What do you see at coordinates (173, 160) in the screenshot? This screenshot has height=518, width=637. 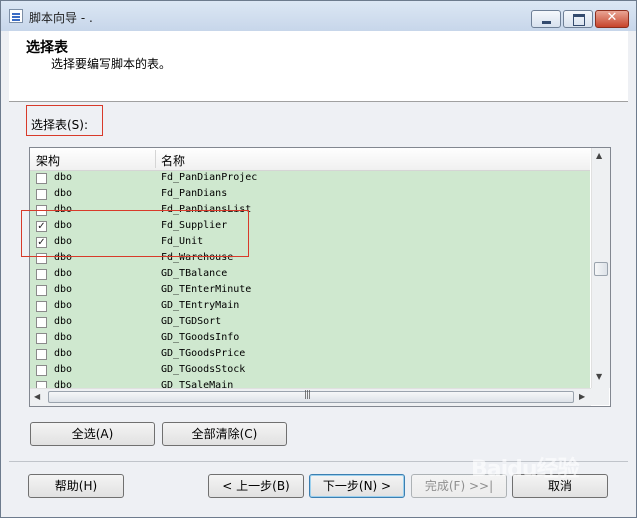 I see `column-header-name: 名称` at bounding box center [173, 160].